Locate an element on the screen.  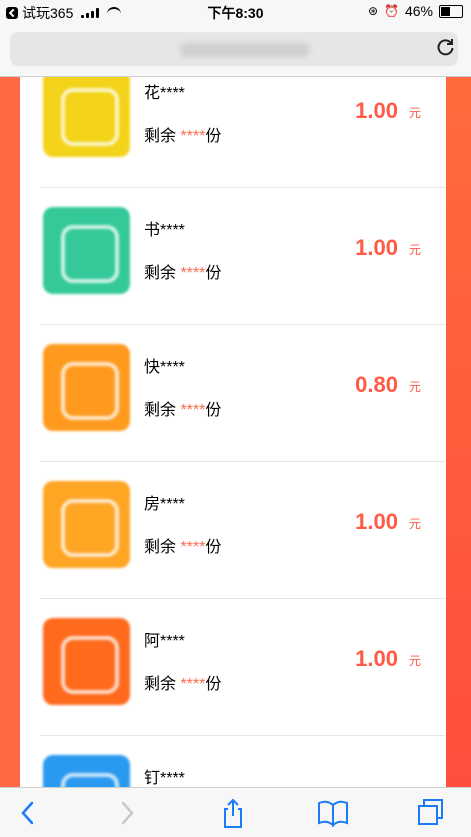
status-bar: 试玩365 下午8:30 ⊛ ⏰ 46% is located at coordinates (235, 12).